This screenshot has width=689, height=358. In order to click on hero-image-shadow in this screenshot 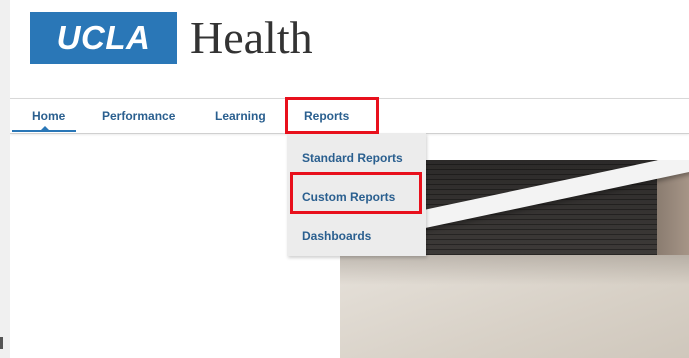, I will do `click(514, 270)`.